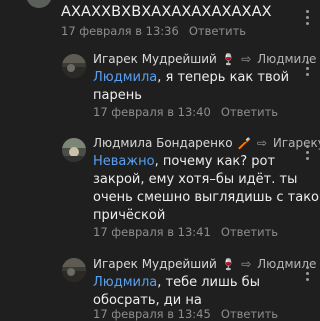  Describe the element at coordinates (120, 31) in the screenshot. I see `comment-date: 17 февраля в 13:36` at that location.